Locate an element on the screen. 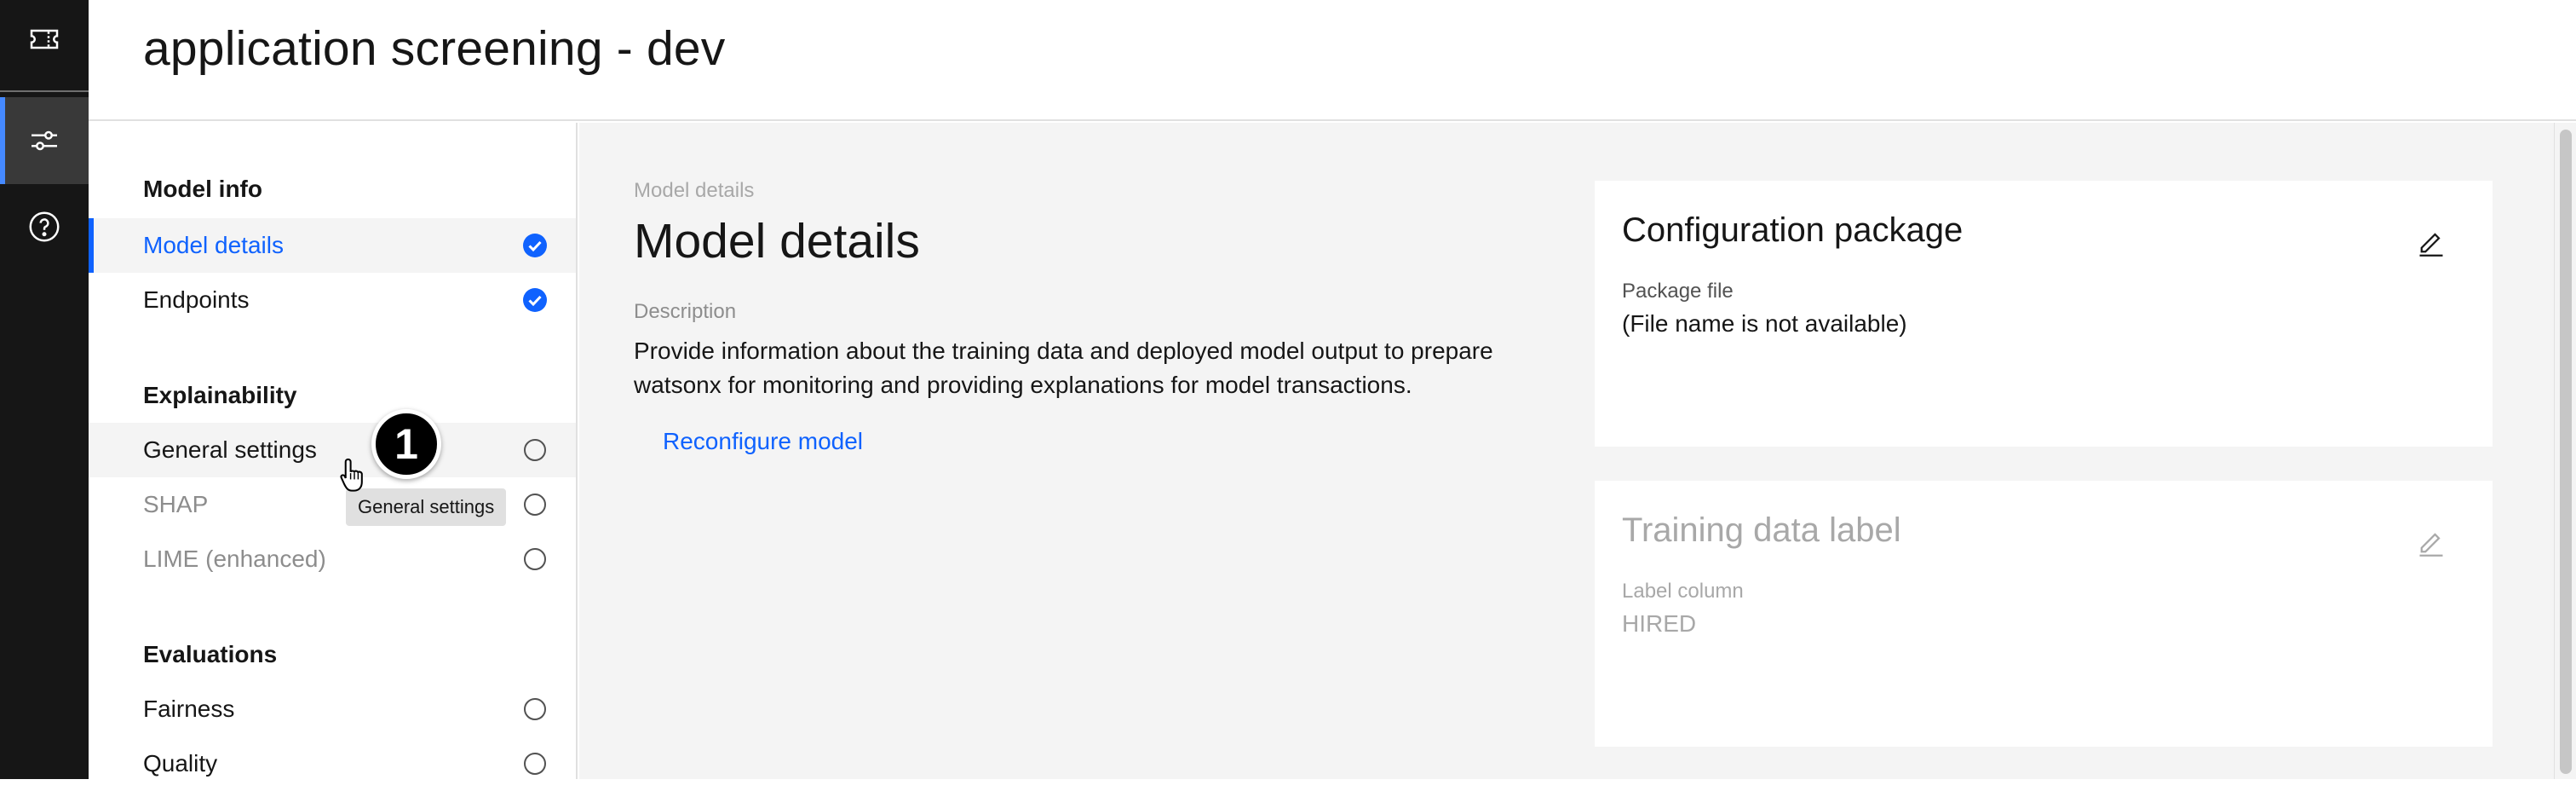 This screenshot has height=791, width=2576. nav-item-label: Endpoints is located at coordinates (197, 299).